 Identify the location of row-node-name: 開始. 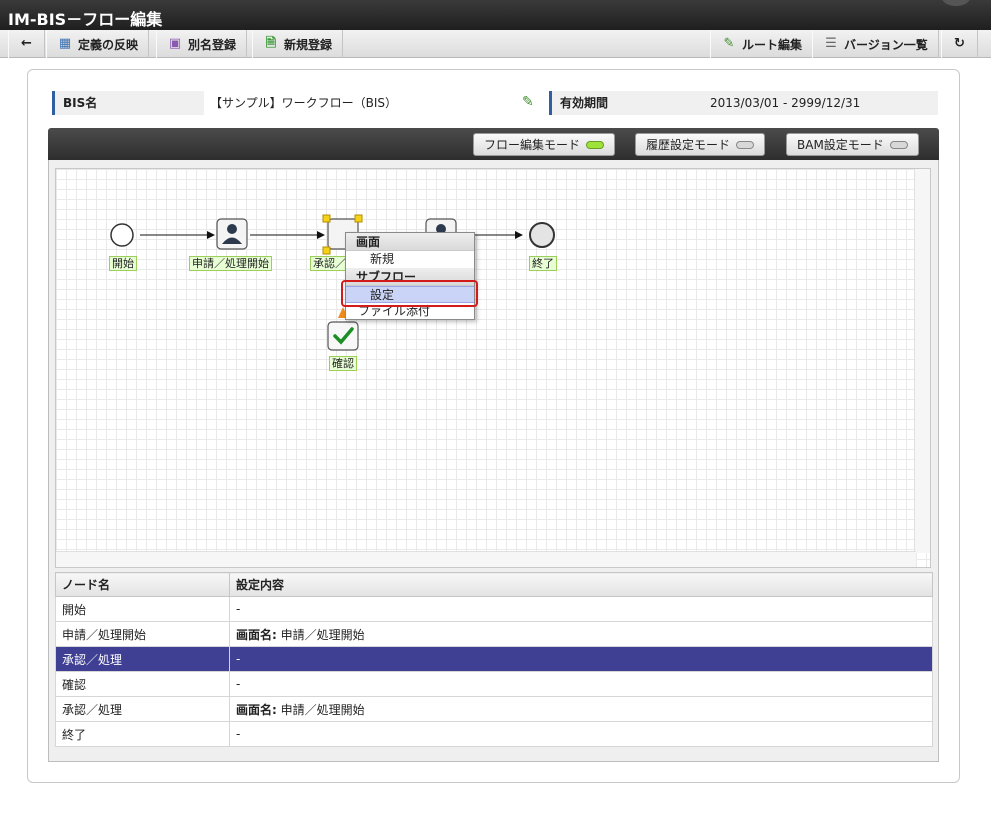
(142, 609).